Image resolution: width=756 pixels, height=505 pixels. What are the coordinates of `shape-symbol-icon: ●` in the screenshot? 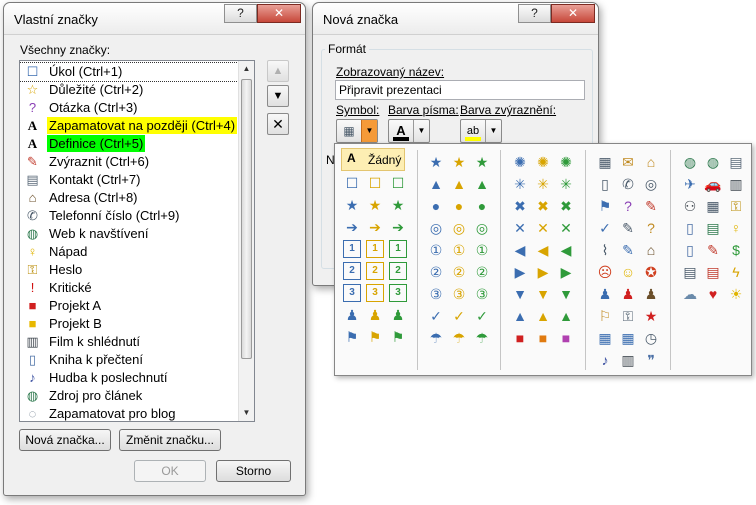 It's located at (459, 206).